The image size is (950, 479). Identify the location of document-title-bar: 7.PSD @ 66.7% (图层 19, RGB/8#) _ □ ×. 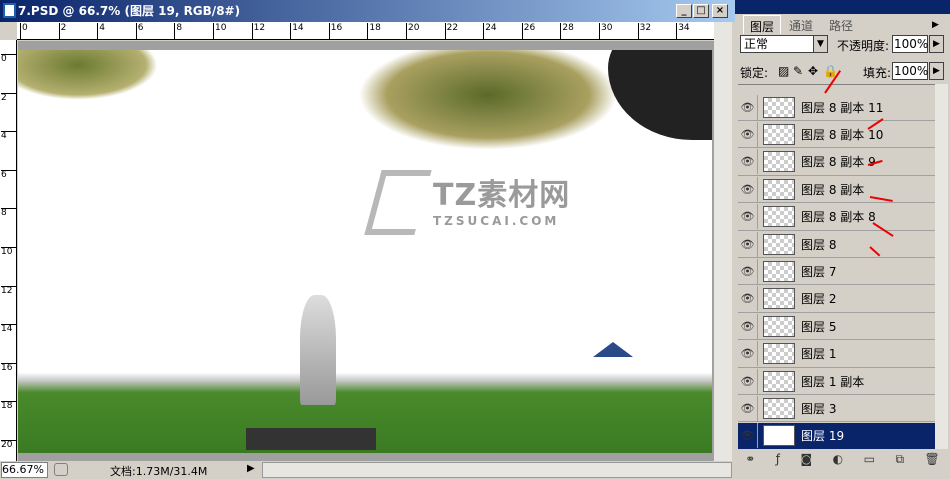
(367, 11).